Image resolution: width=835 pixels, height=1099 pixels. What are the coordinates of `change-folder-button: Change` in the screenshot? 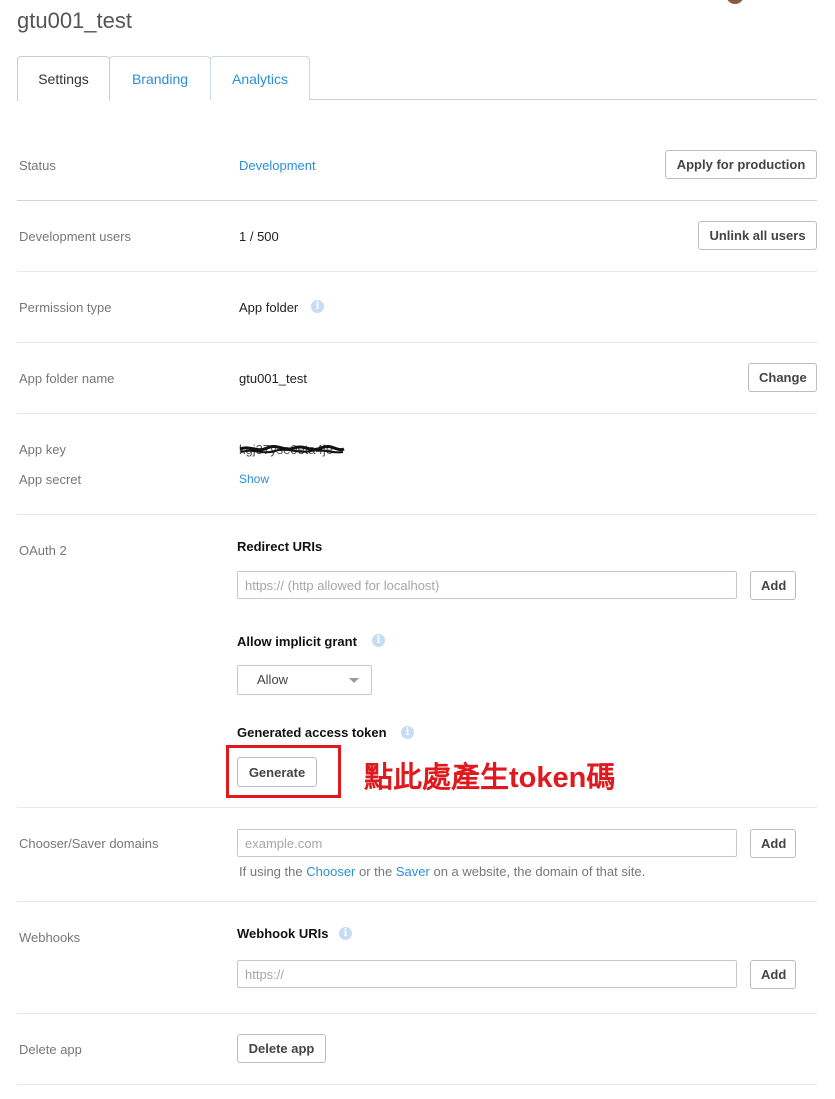 It's located at (782, 377).